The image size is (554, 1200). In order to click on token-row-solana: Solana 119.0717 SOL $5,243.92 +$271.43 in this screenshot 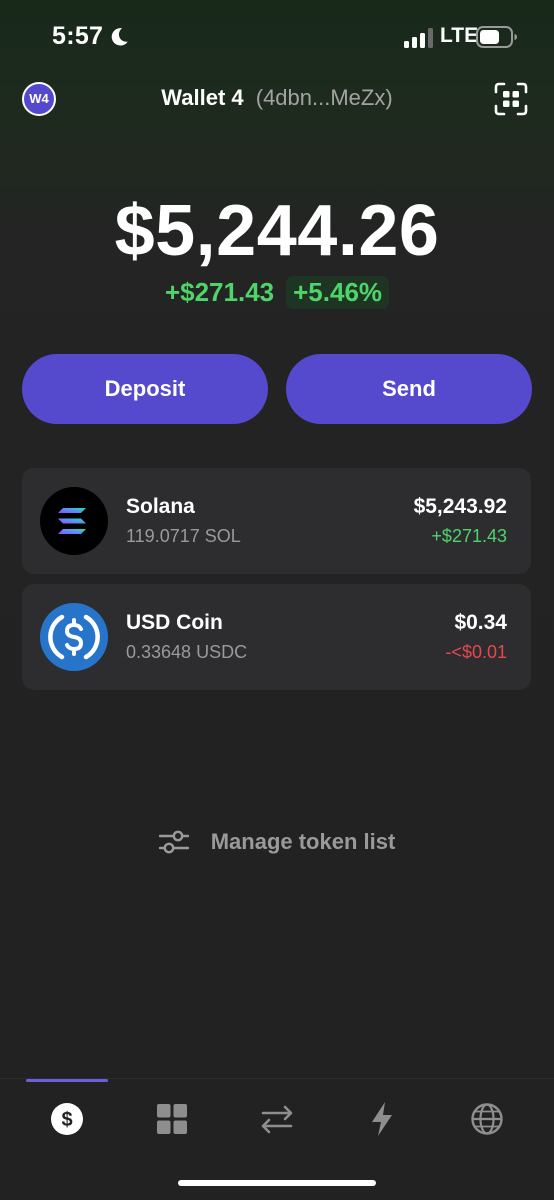, I will do `click(276, 521)`.